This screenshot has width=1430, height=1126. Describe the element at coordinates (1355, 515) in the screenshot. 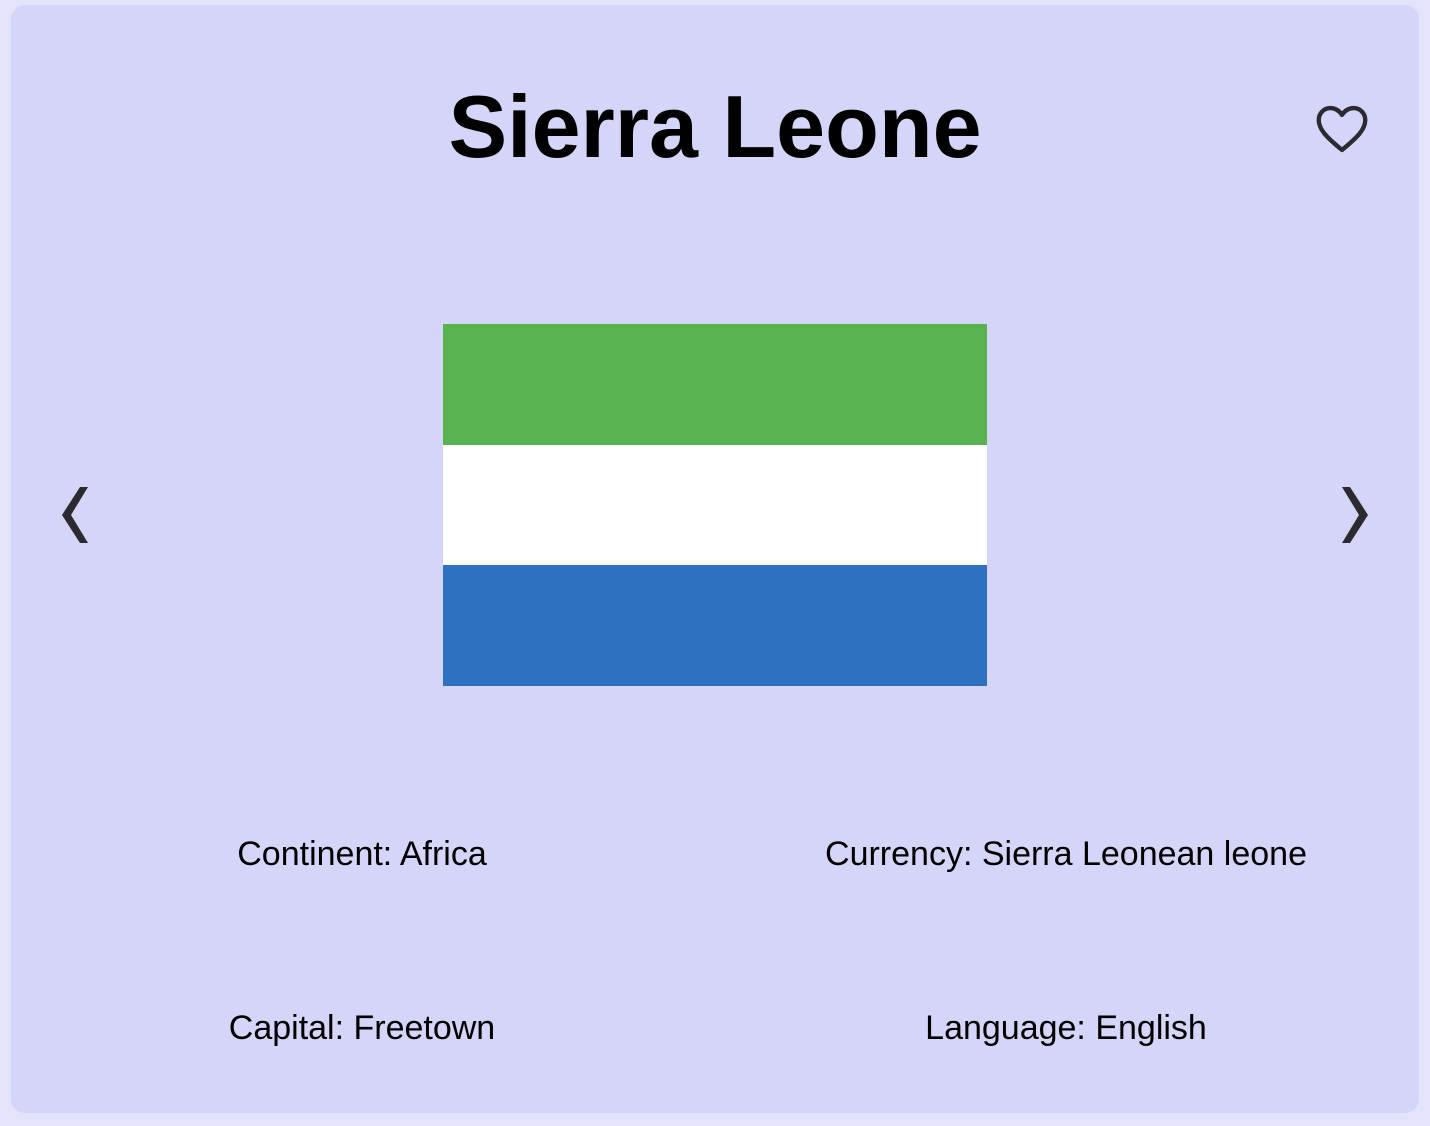

I see `chevron-right-icon` at that location.